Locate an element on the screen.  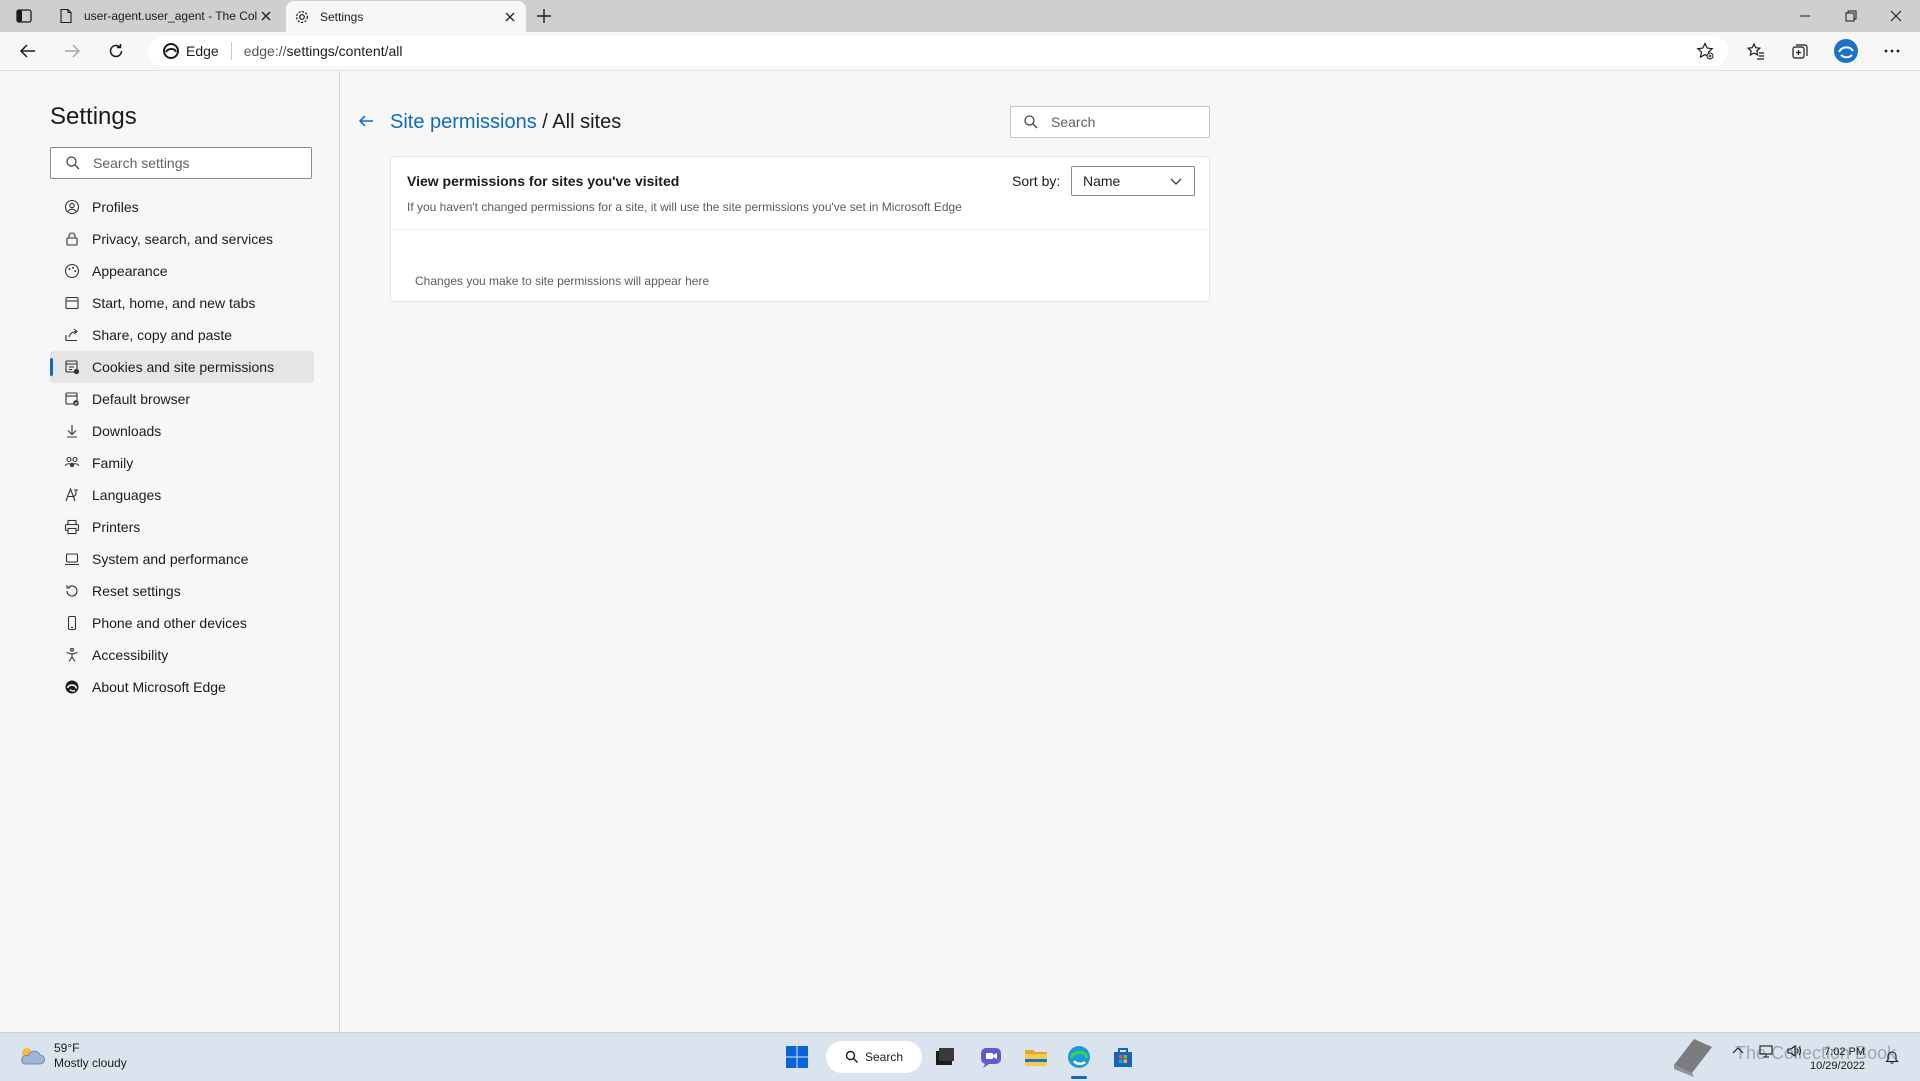
windows-logo-icon is located at coordinates (797, 1057).